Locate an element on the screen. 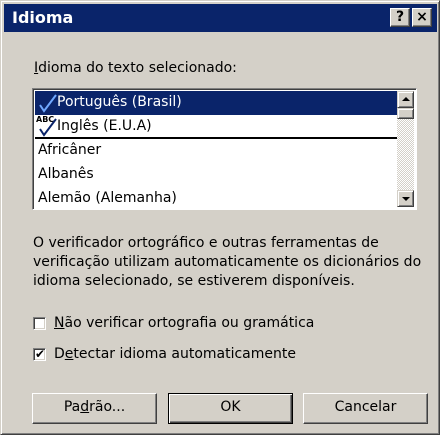 The width and height of the screenshot is (440, 435). checkmark-icon: ✔ is located at coordinates (40, 353).